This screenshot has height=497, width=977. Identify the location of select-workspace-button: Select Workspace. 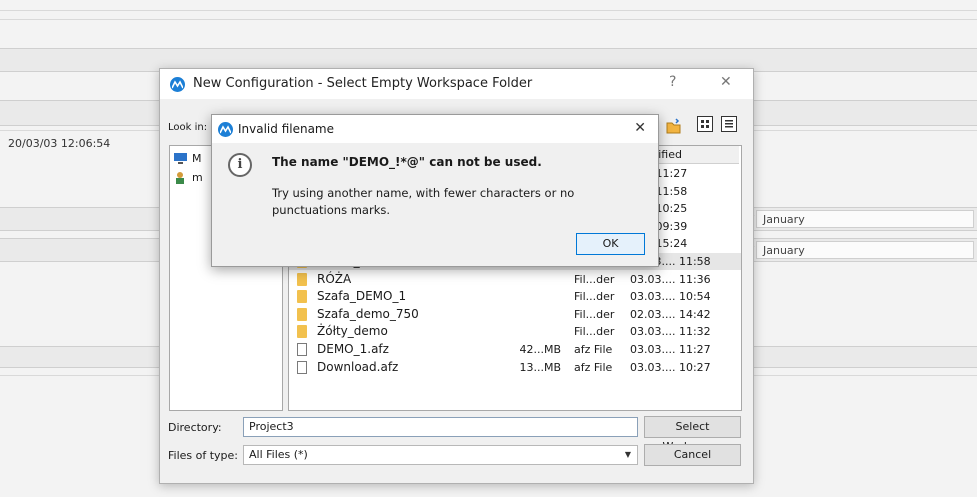
(692, 434).